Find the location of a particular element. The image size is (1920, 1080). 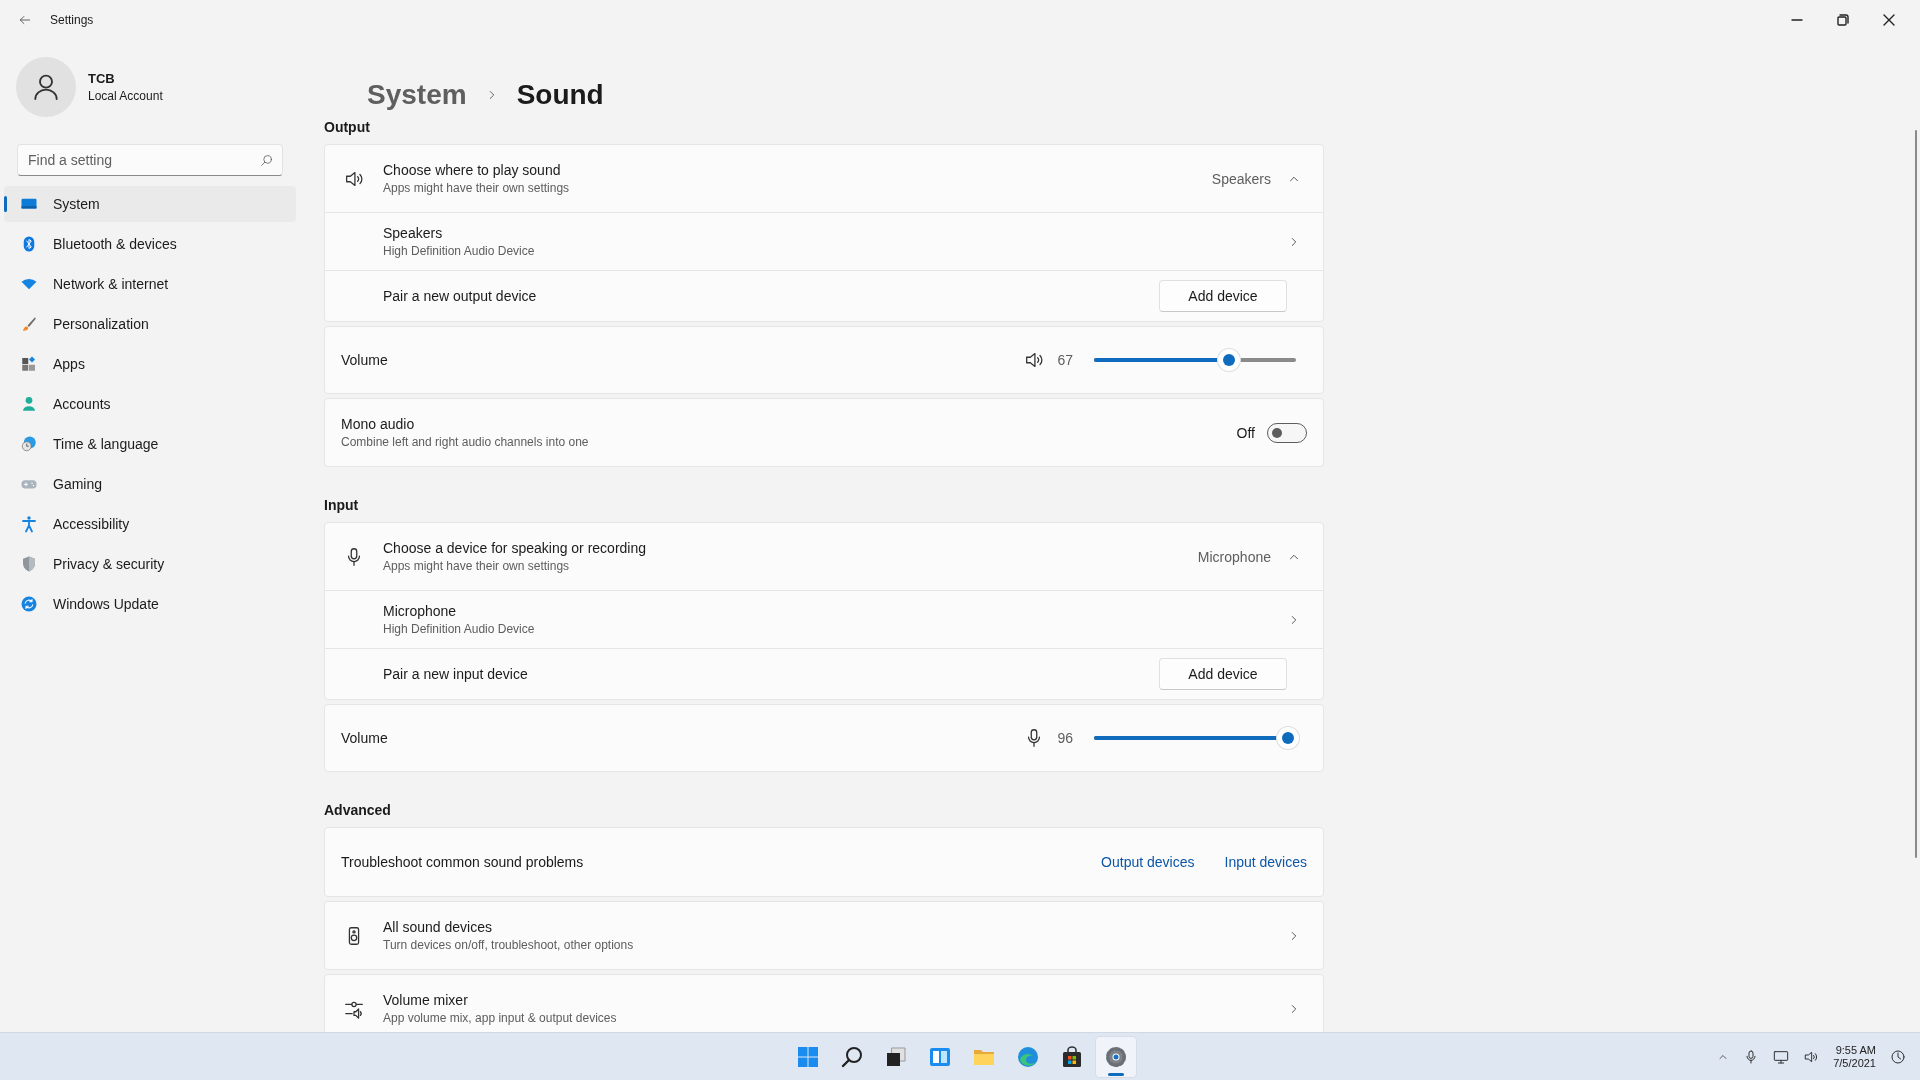

nav-item: Gaming is located at coordinates (150, 484).